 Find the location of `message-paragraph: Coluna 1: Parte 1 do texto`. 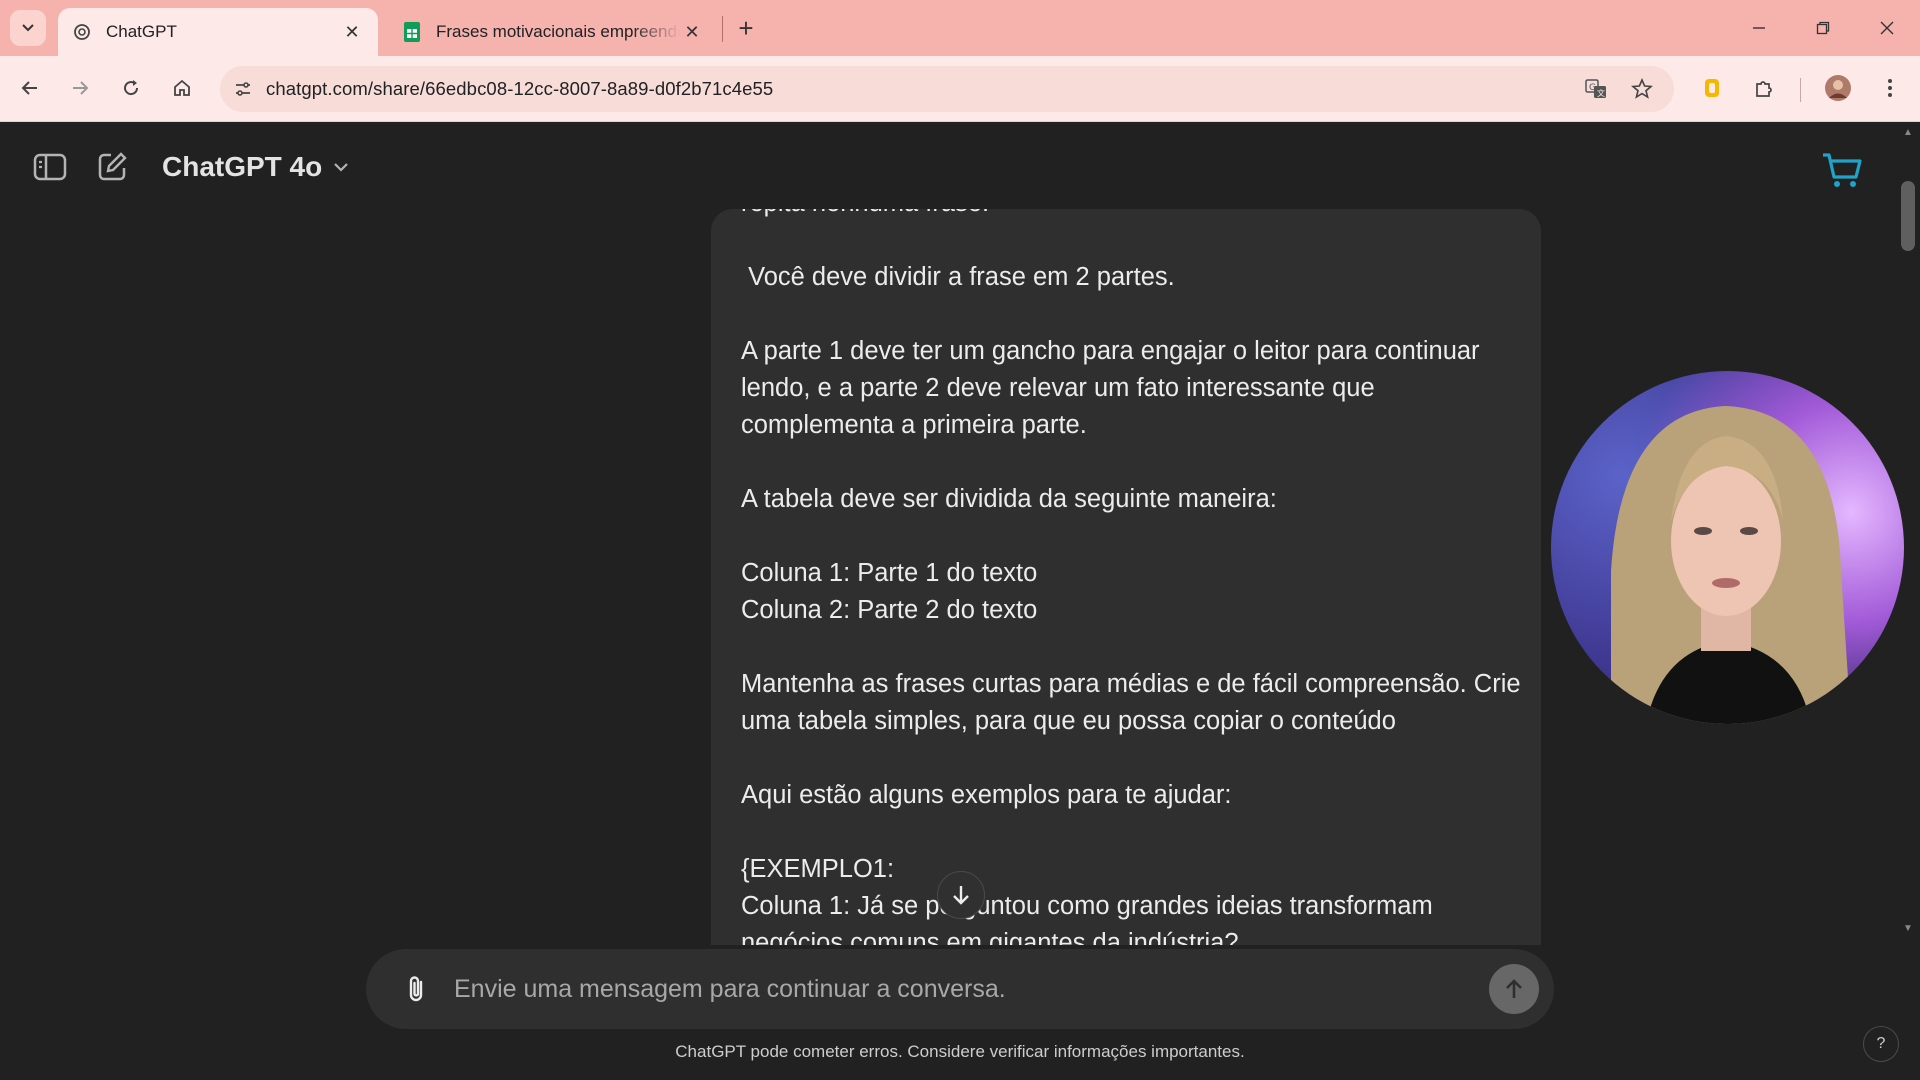

message-paragraph: Coluna 1: Parte 1 do texto is located at coordinates (889, 573).